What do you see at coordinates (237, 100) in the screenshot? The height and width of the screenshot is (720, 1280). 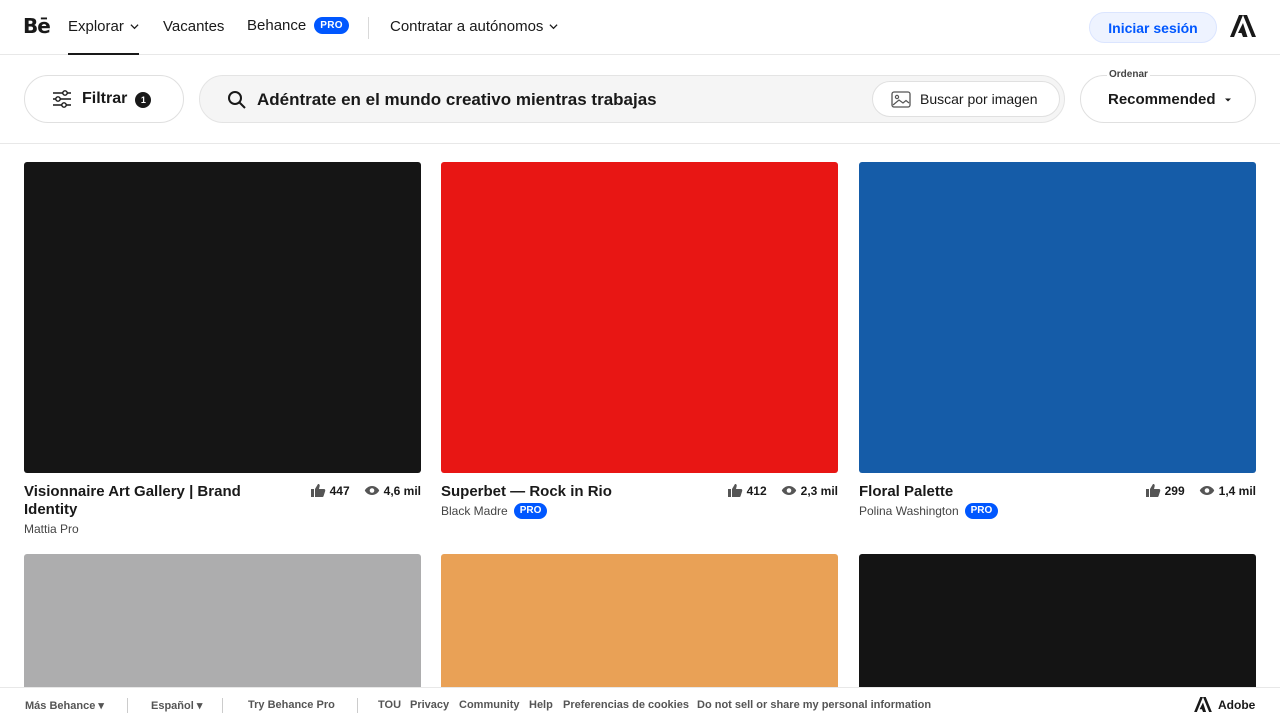 I see `search-icon` at bounding box center [237, 100].